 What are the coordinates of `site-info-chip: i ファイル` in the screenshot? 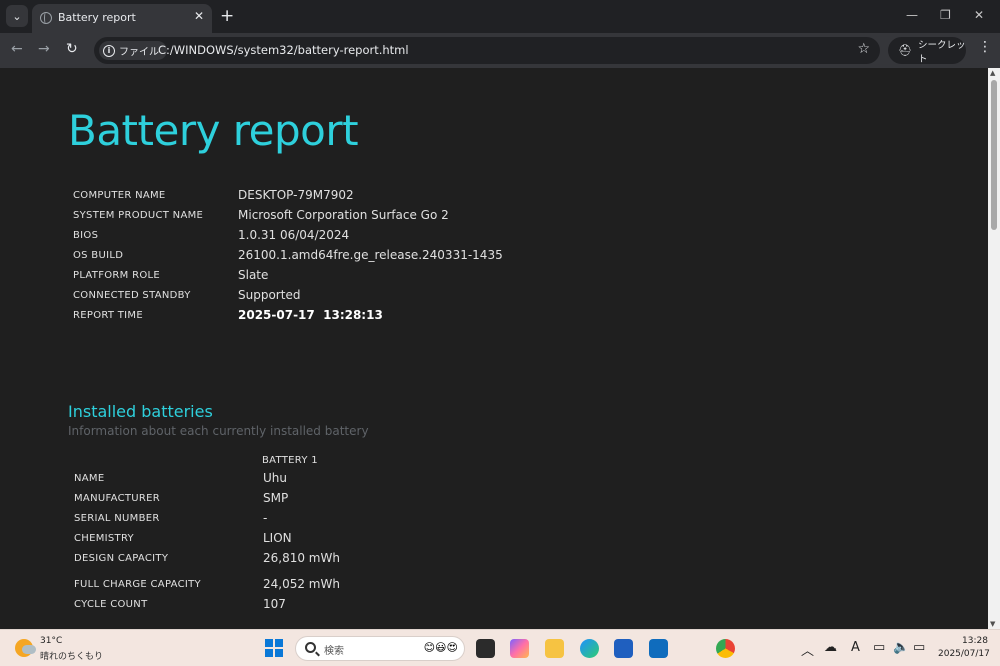 It's located at (133, 50).